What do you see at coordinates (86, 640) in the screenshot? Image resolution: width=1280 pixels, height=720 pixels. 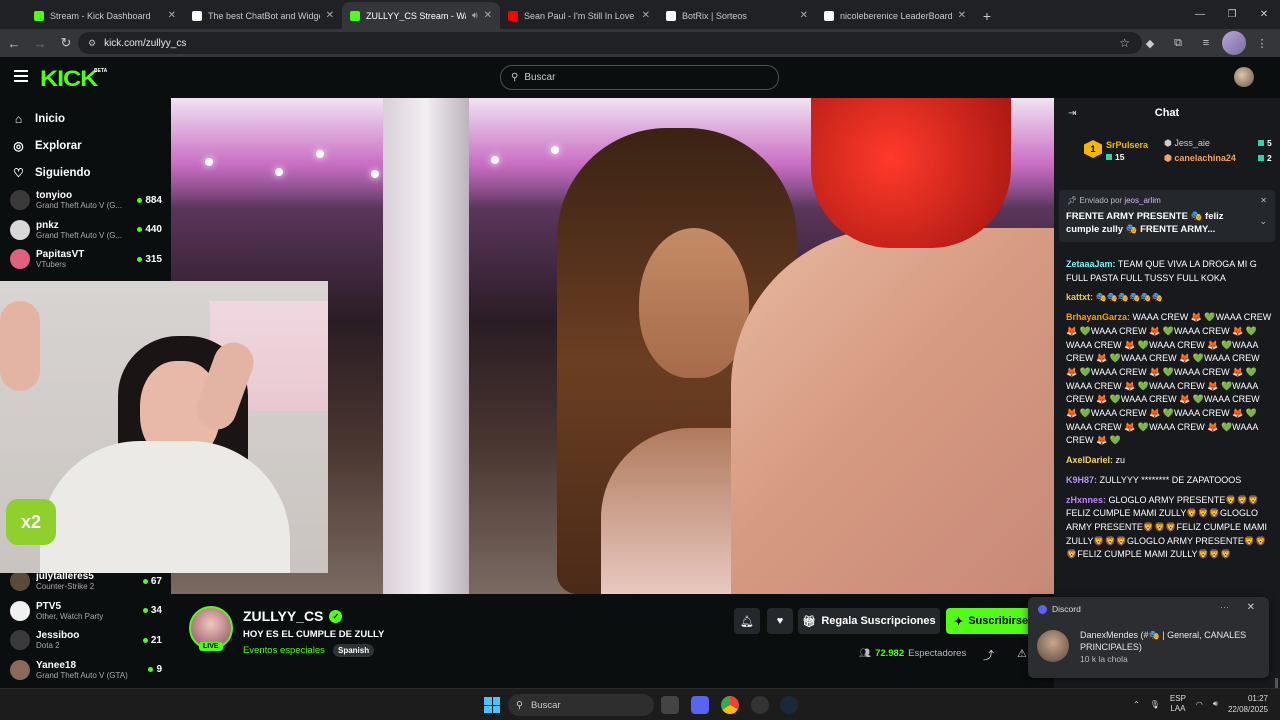 I see `followed-channel: Jessiboo Dota 2 21` at bounding box center [86, 640].